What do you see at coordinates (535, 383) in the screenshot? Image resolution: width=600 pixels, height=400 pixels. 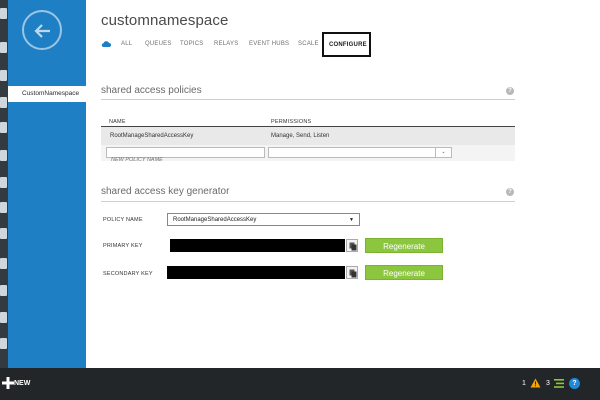 I see `warning-icon` at bounding box center [535, 383].